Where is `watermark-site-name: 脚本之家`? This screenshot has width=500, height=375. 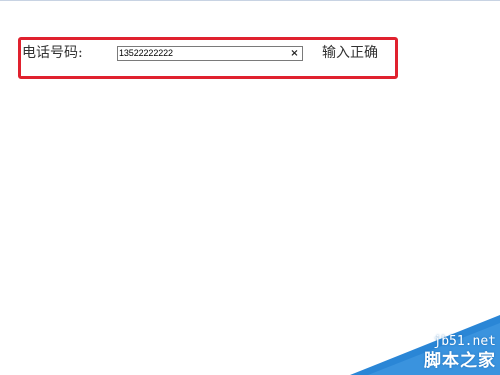
watermark-site-name: 脚本之家 is located at coordinates (460, 361).